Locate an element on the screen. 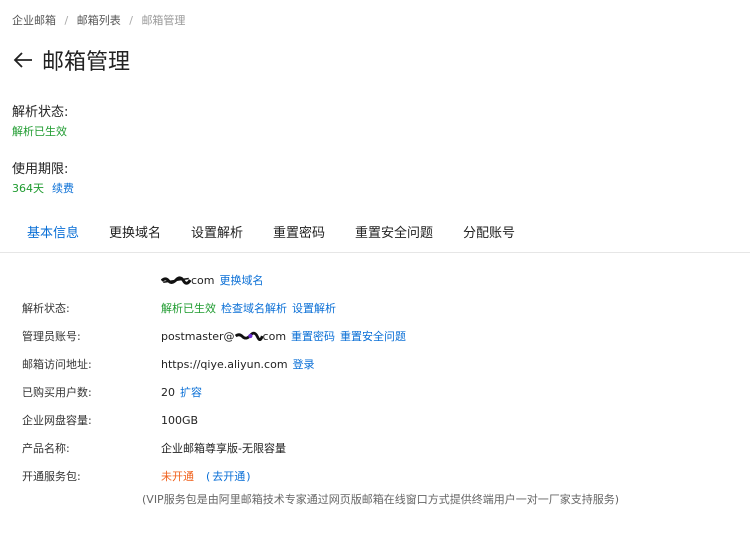 Image resolution: width=750 pixels, height=533 pixels. info-value: 100GB is located at coordinates (179, 420).